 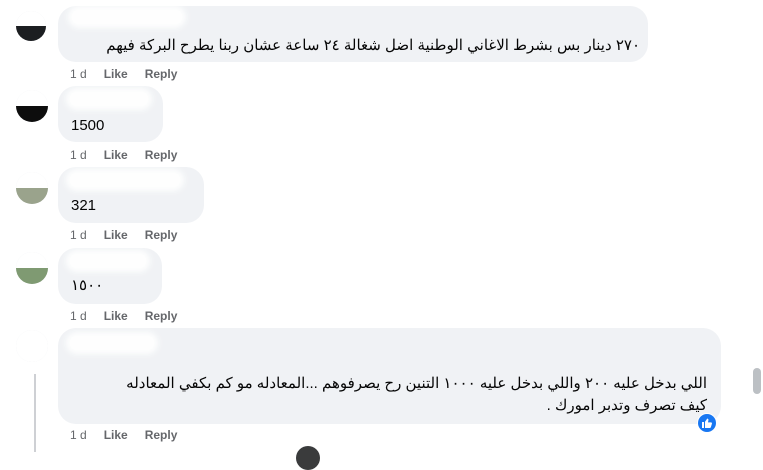 I want to click on scrollbar-thumb, so click(x=757, y=381).